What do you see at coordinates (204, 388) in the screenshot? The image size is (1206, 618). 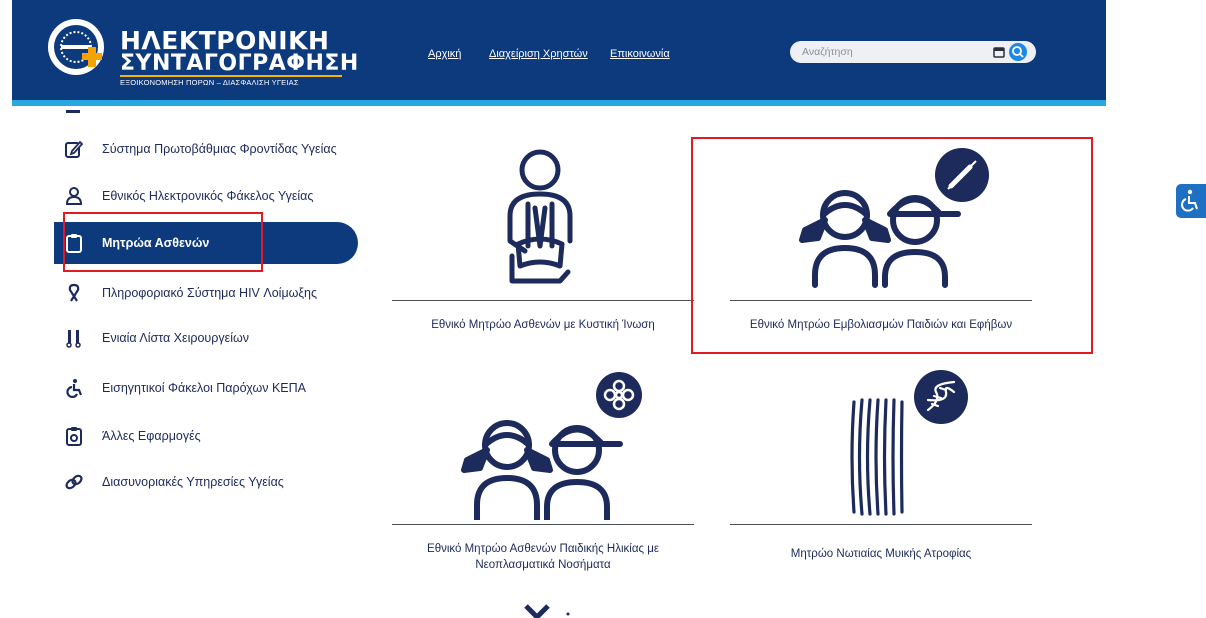 I see `sidebar-item-label: Εισηγητικοί Φάκελοι Παρόχων ΚΕΠΑ` at bounding box center [204, 388].